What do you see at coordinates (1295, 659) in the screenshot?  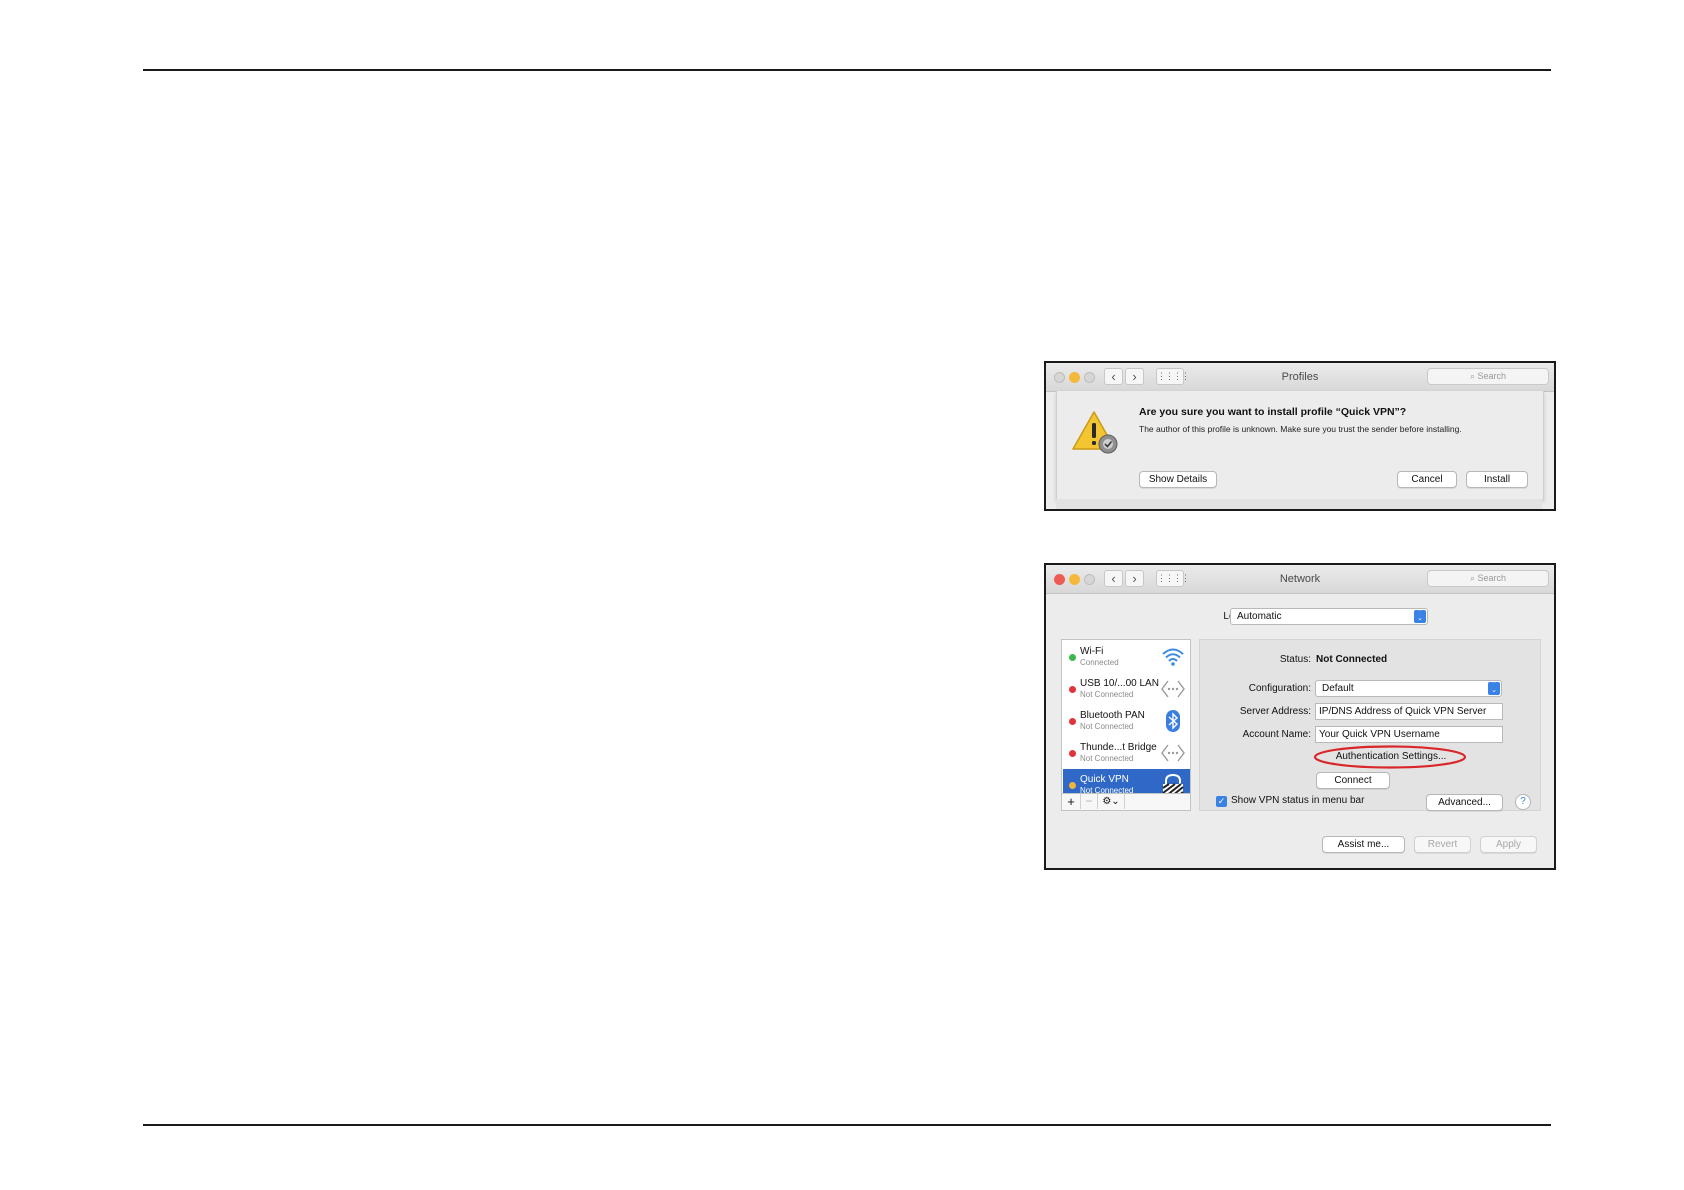 I see `status-label: Status:` at bounding box center [1295, 659].